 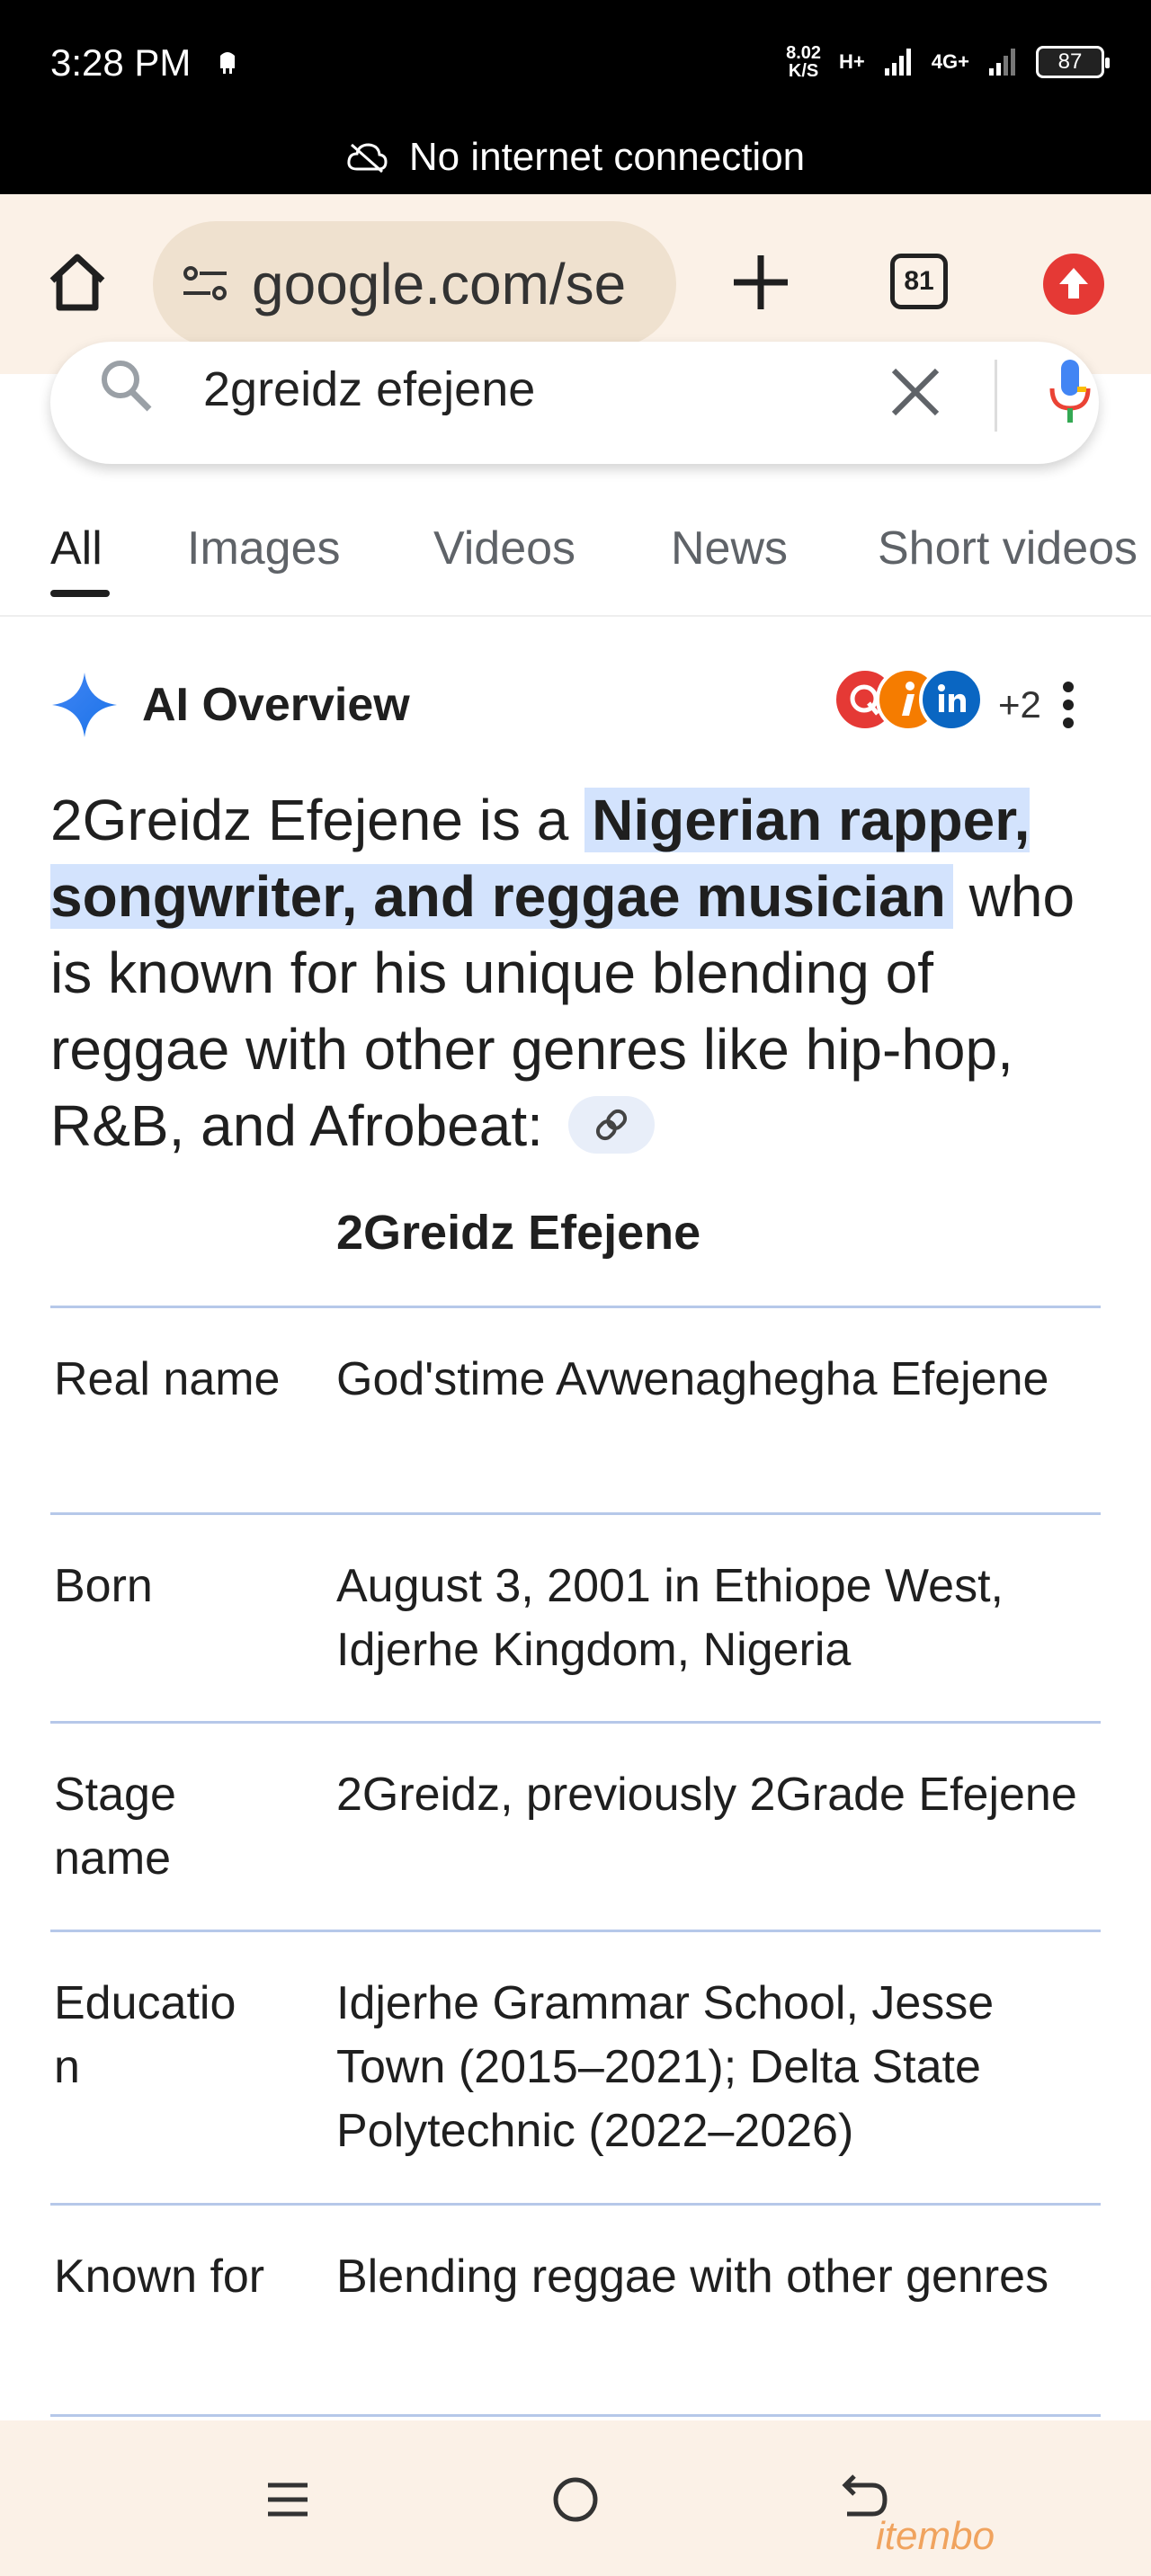 What do you see at coordinates (145, 2035) in the screenshot?
I see `row-label: Educatio n` at bounding box center [145, 2035].